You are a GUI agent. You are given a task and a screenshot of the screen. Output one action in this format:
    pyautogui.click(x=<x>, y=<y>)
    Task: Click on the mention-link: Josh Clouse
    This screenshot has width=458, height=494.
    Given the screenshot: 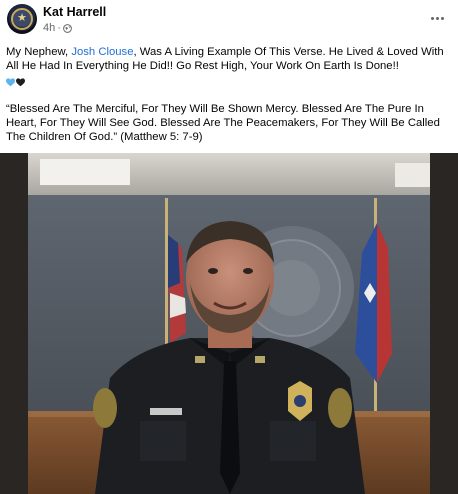 What is the action you would take?
    pyautogui.click(x=102, y=52)
    